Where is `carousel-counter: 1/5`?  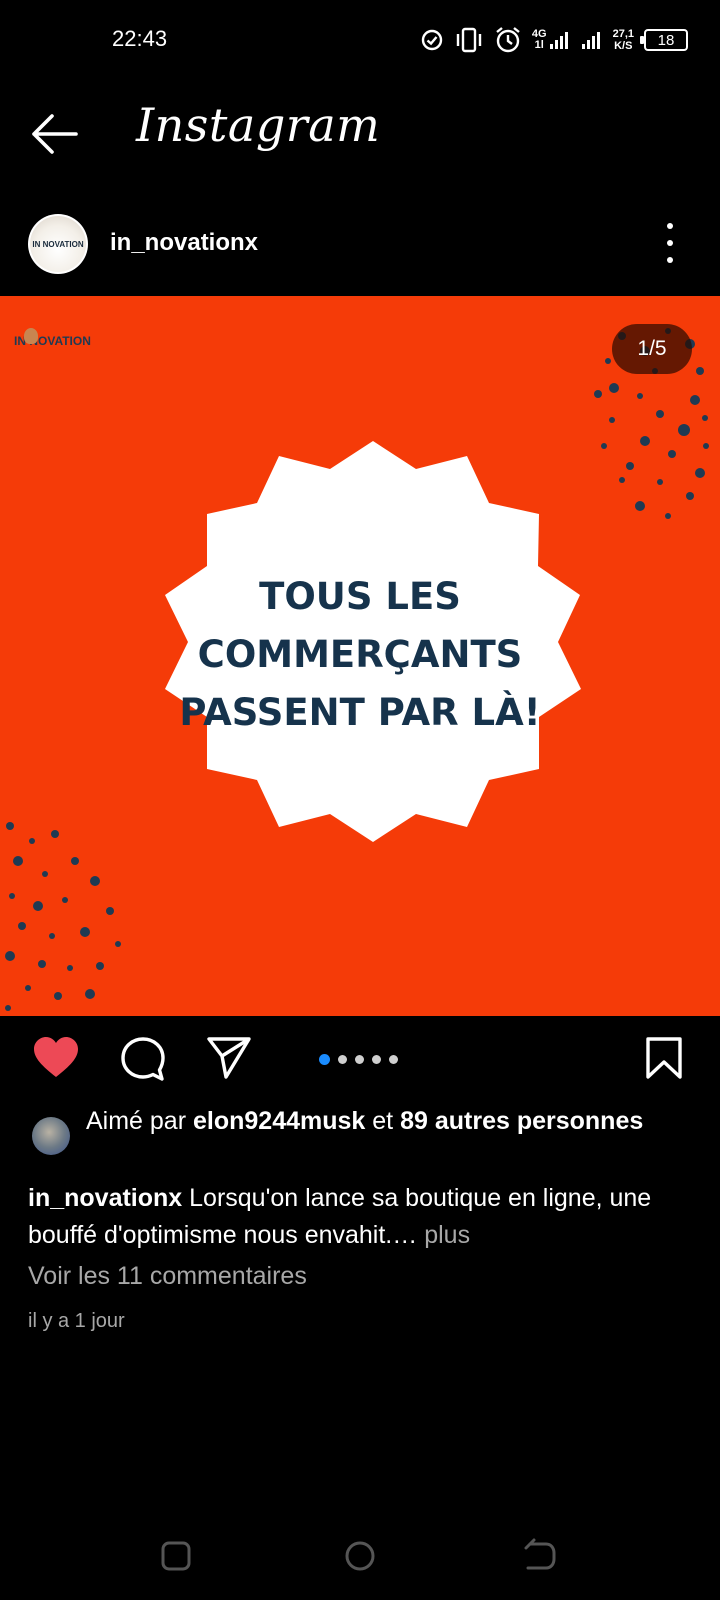
carousel-counter: 1/5 is located at coordinates (652, 349).